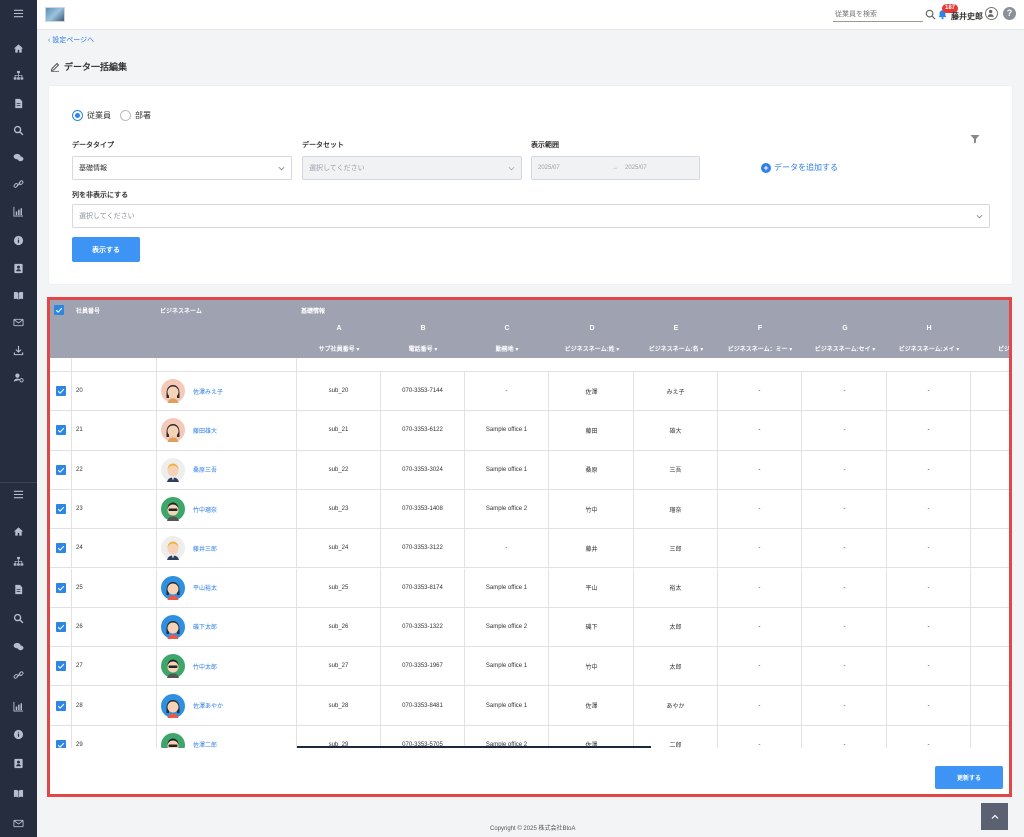 The width and height of the screenshot is (1024, 837). Describe the element at coordinates (18, 618) in the screenshot. I see `search-nav-button` at that location.